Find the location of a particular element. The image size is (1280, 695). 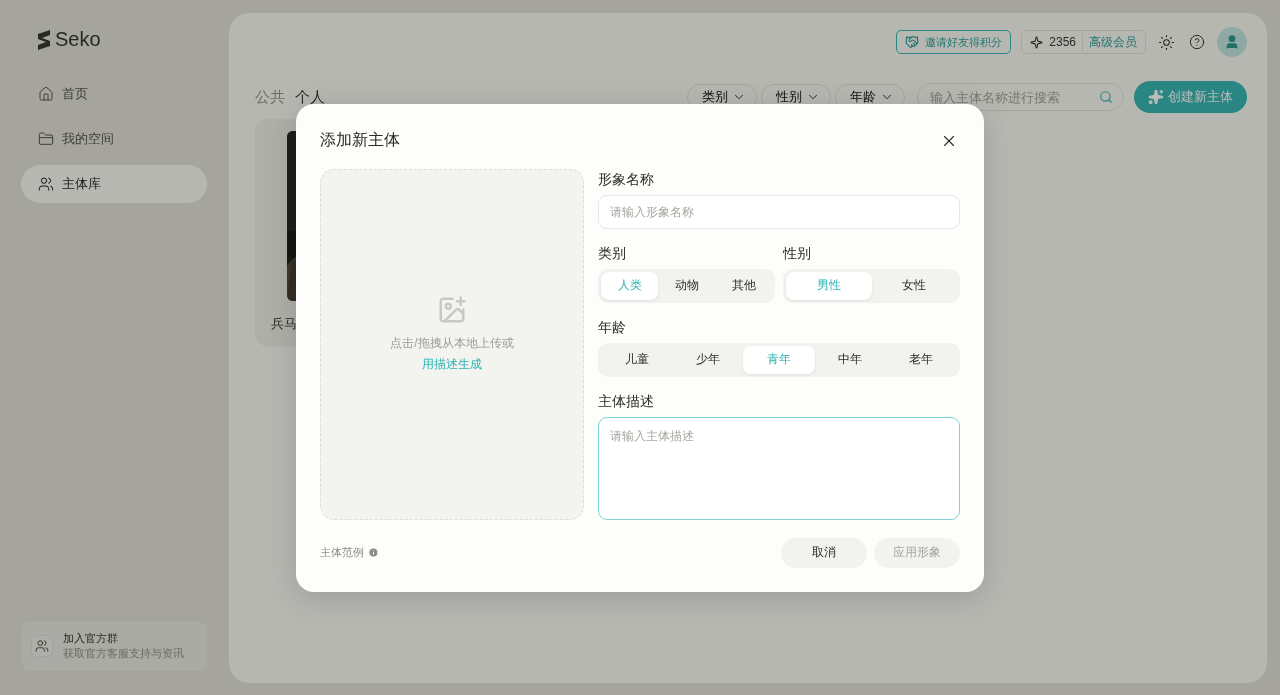

avatar-button is located at coordinates (1232, 42).